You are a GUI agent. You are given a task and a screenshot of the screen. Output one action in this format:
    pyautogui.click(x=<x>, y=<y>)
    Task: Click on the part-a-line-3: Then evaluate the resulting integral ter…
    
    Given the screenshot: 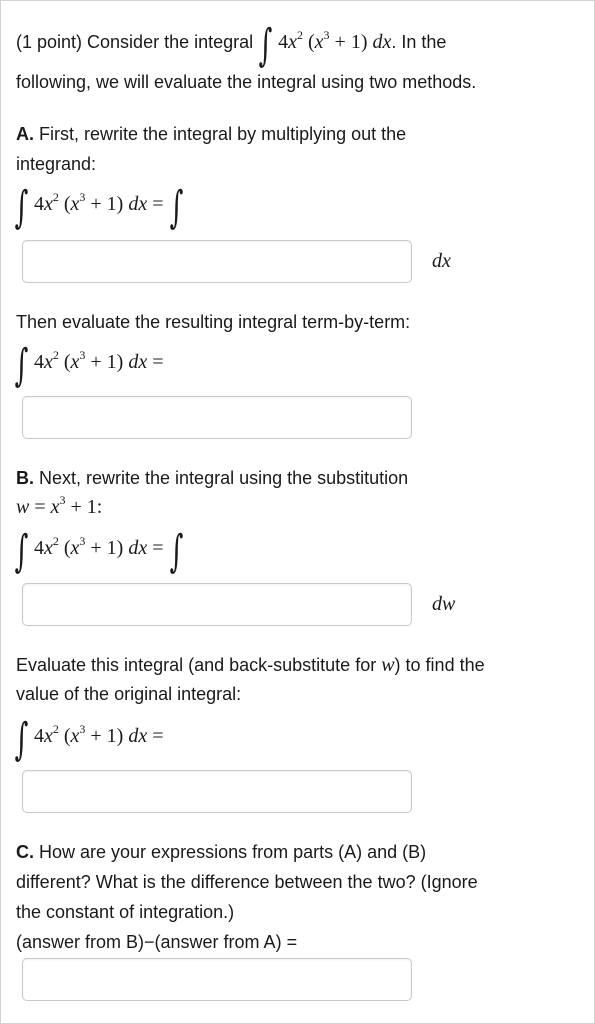 What is the action you would take?
    pyautogui.click(x=213, y=322)
    